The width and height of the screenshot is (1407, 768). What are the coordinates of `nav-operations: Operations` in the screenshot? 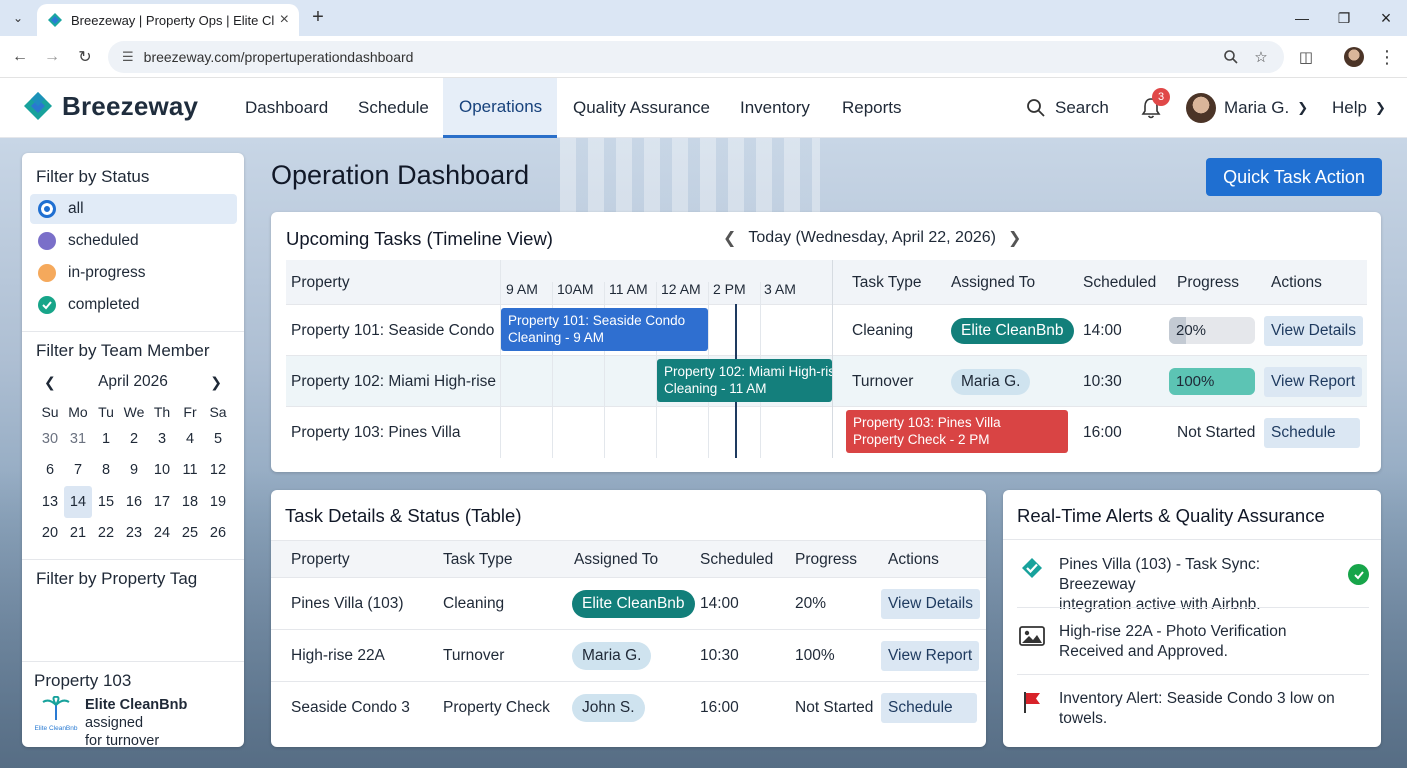 It's located at (500, 108).